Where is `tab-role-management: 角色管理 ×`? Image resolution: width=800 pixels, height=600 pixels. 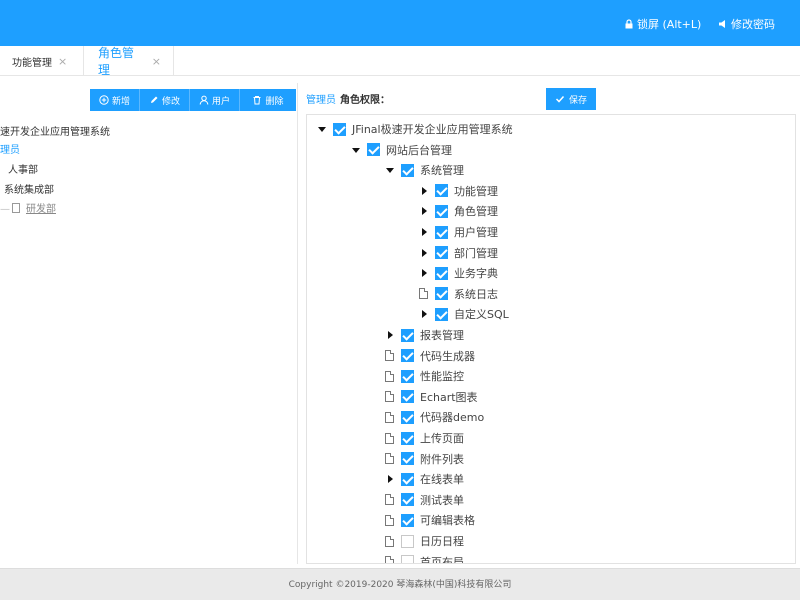
tab-role-management: 角色管理 × is located at coordinates (130, 61).